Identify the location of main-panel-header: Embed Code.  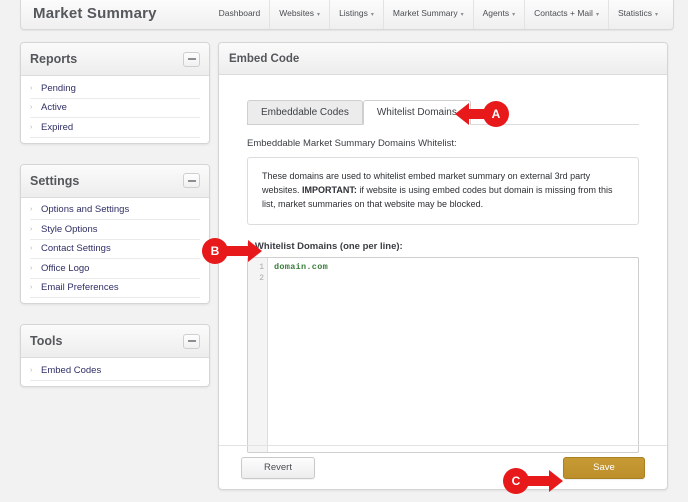
(443, 59).